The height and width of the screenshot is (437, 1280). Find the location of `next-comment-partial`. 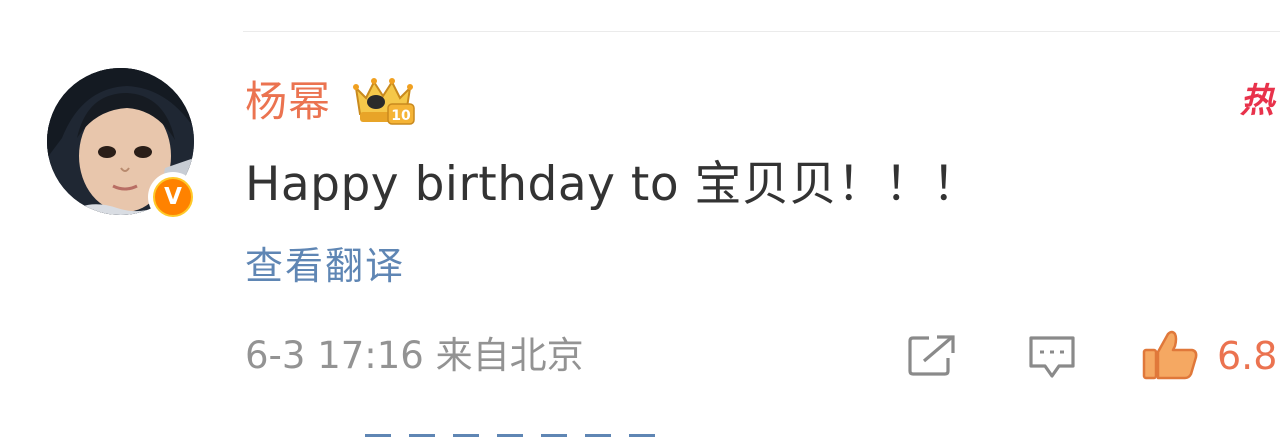

next-comment-partial is located at coordinates (520, 432).